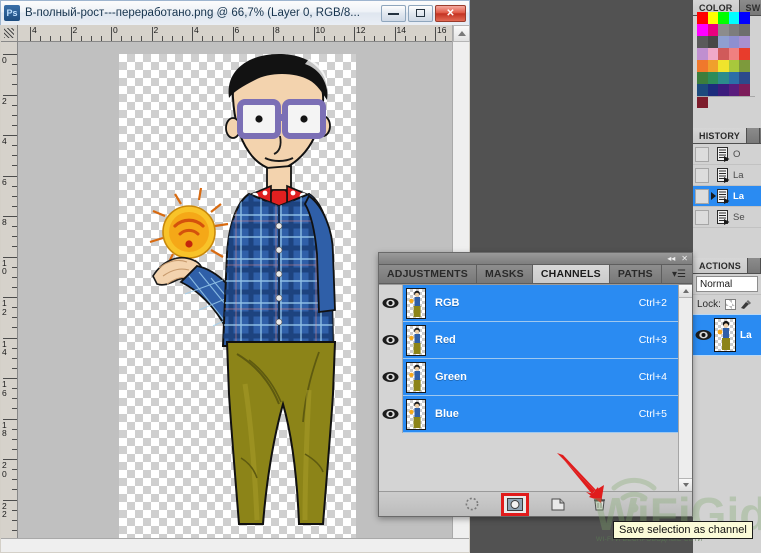 The image size is (761, 553). I want to click on layer-thumbnail, so click(725, 335).